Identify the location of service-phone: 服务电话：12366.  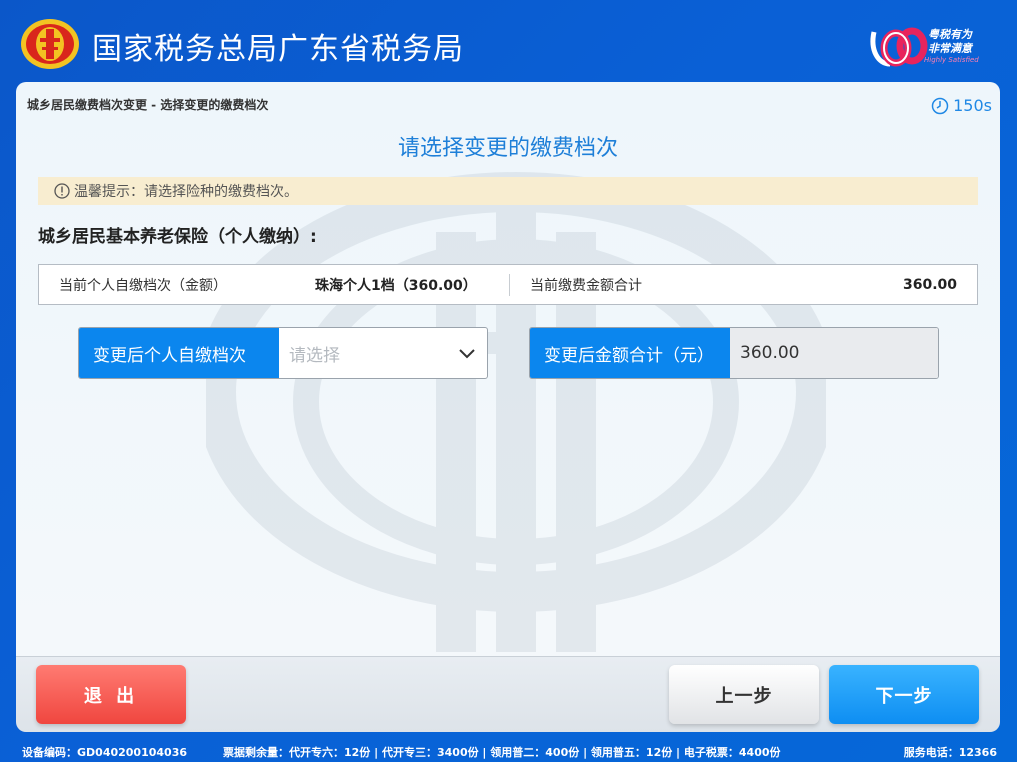
(950, 752).